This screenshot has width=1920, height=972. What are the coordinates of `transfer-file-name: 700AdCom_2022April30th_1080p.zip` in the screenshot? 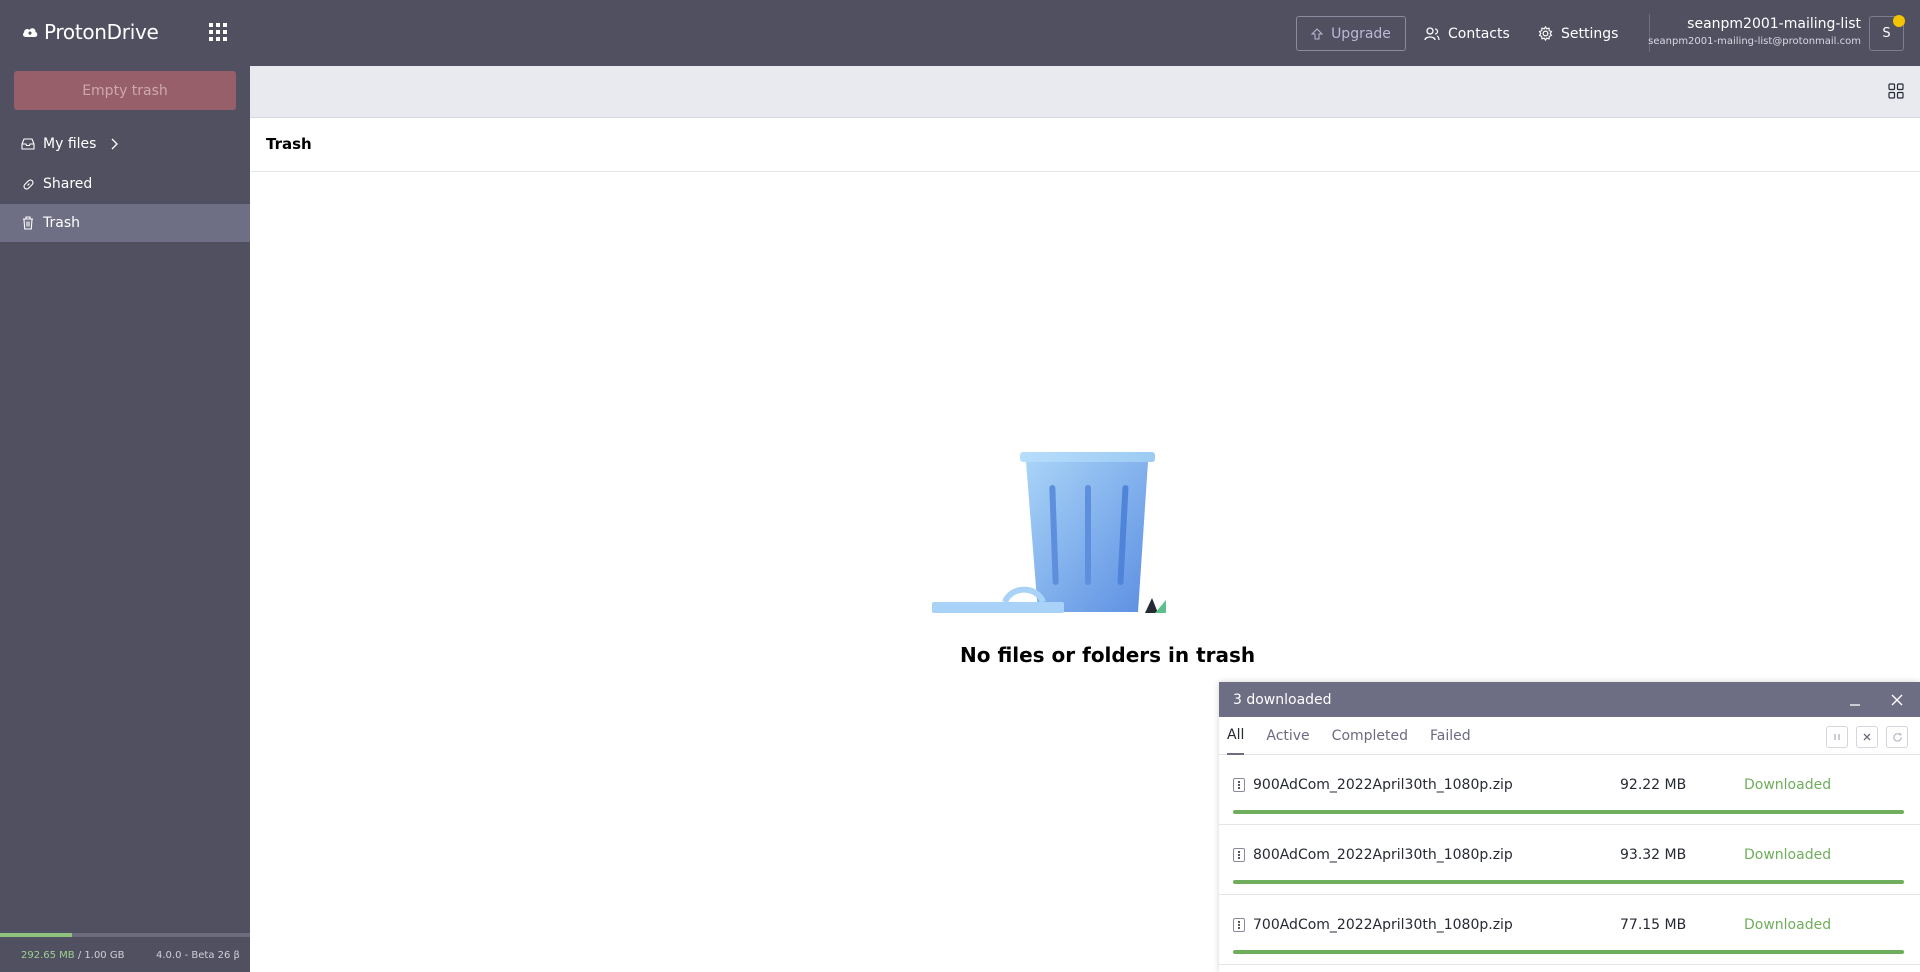 It's located at (1383, 925).